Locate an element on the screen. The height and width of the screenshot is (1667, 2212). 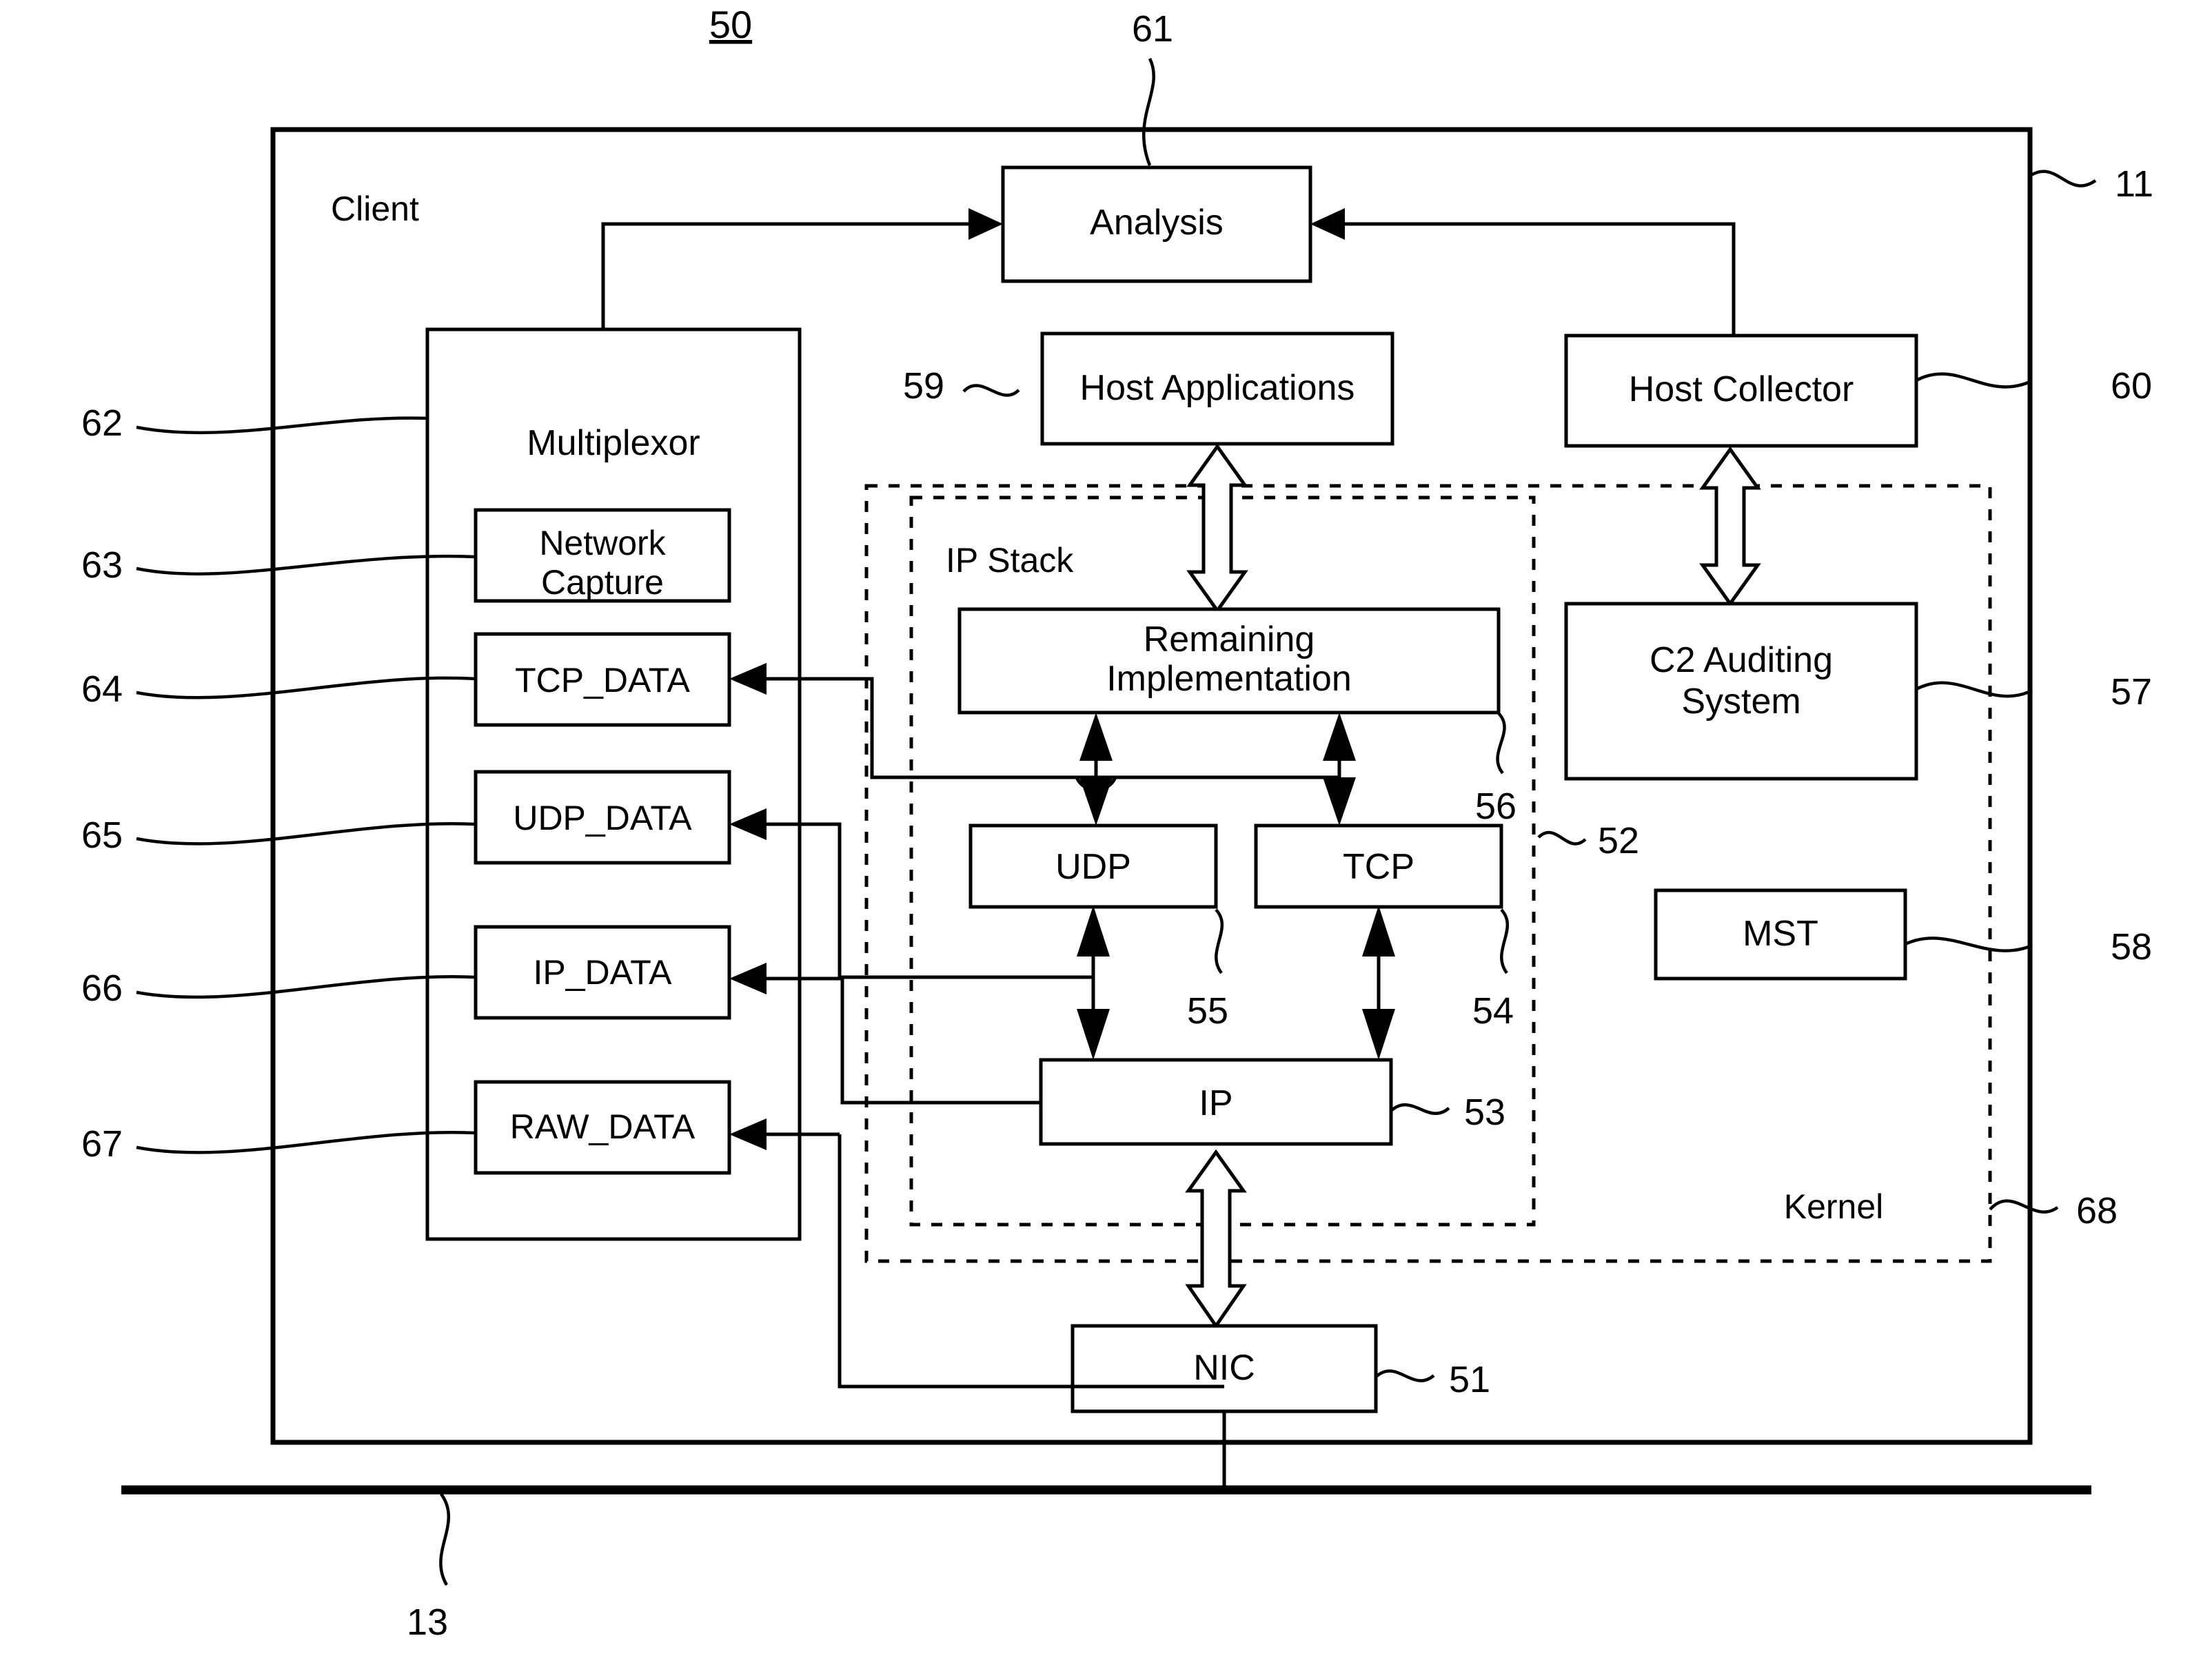
ip-data-label: IP_DATA is located at coordinates (603, 972).